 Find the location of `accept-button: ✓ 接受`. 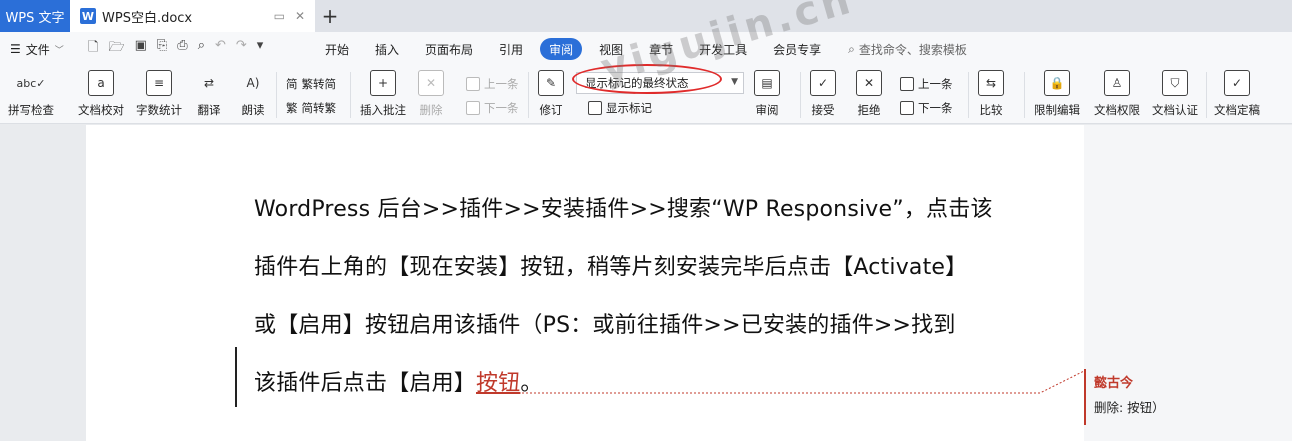

accept-button: ✓ 接受 is located at coordinates (823, 94).